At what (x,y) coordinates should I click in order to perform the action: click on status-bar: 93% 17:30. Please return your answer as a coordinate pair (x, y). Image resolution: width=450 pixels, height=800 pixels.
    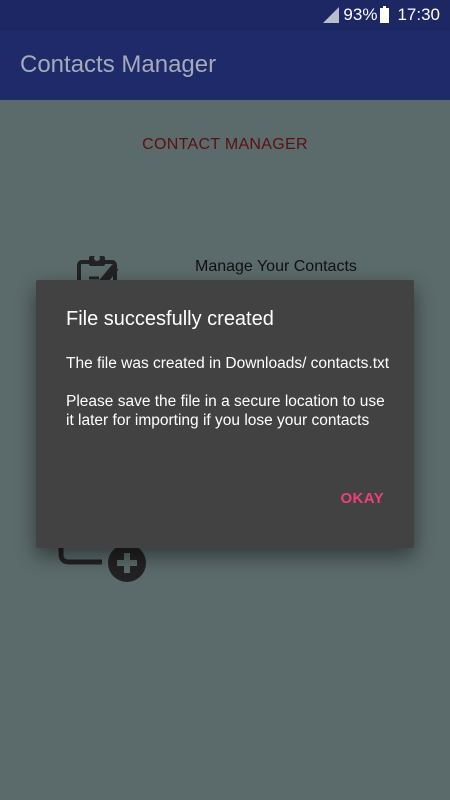
    Looking at the image, I should click on (225, 15).